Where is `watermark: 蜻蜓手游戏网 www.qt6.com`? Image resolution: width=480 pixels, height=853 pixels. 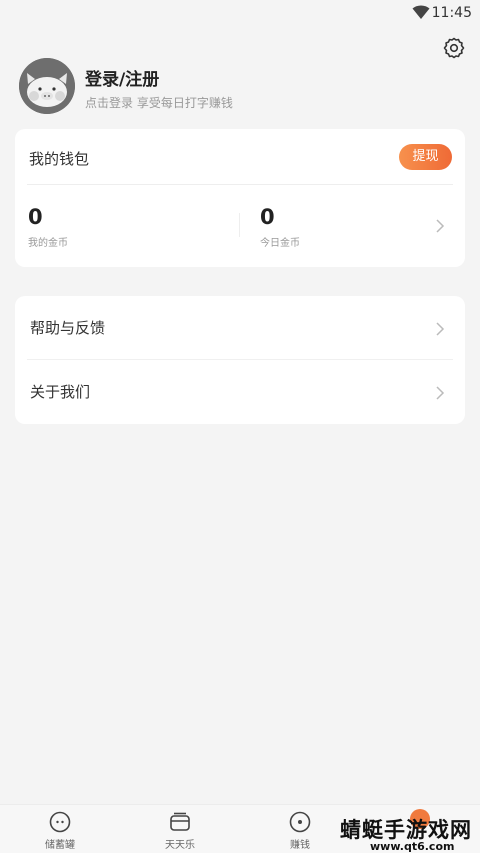
watermark: 蜻蜓手游戏网 www.qt6.com is located at coordinates (408, 833).